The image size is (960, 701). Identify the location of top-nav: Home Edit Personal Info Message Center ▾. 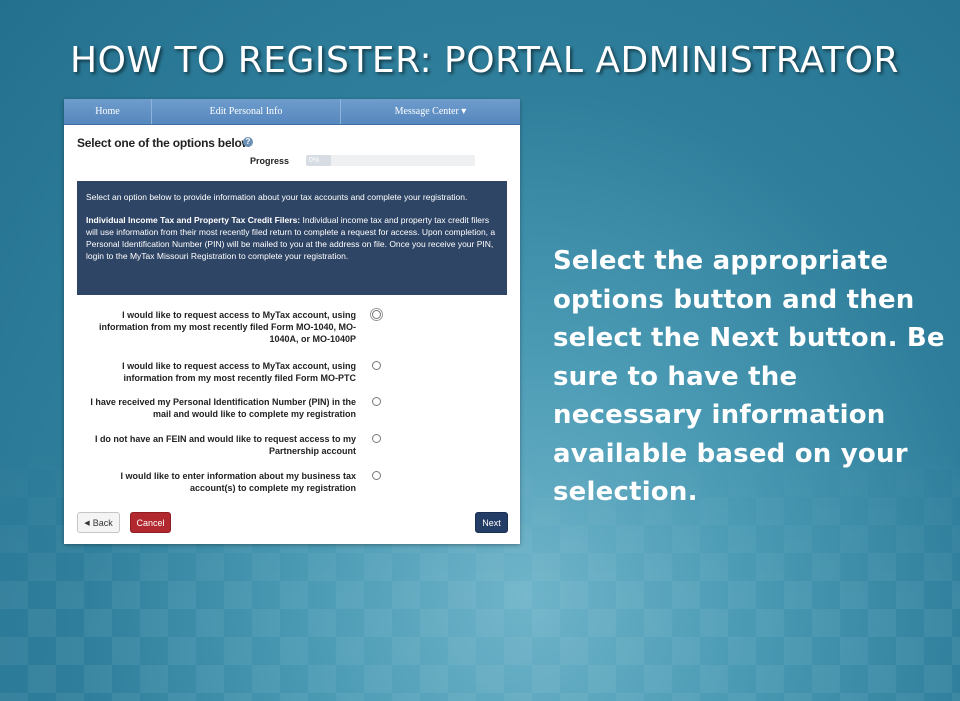
(292, 112).